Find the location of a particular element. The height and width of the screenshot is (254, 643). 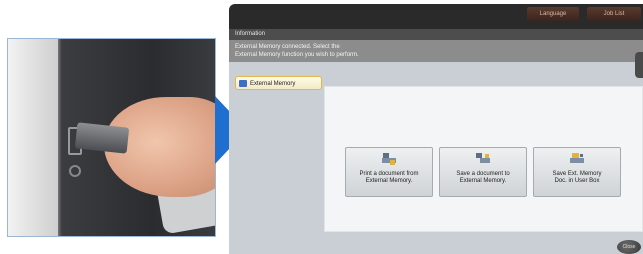

save-to-external-memory-button: Save a document to External Memory. is located at coordinates (483, 172).